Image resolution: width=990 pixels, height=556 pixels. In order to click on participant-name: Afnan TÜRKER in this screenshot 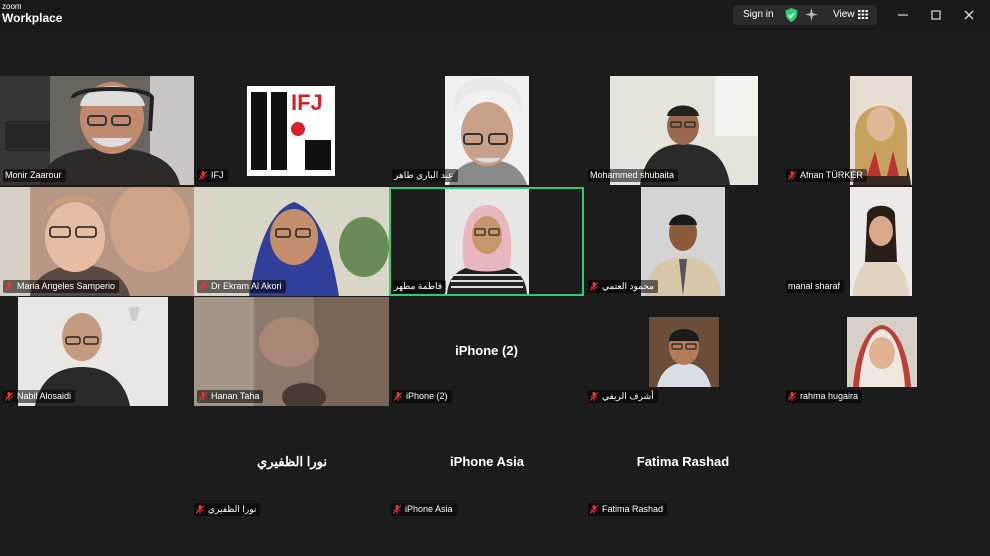, I will do `click(831, 175)`.